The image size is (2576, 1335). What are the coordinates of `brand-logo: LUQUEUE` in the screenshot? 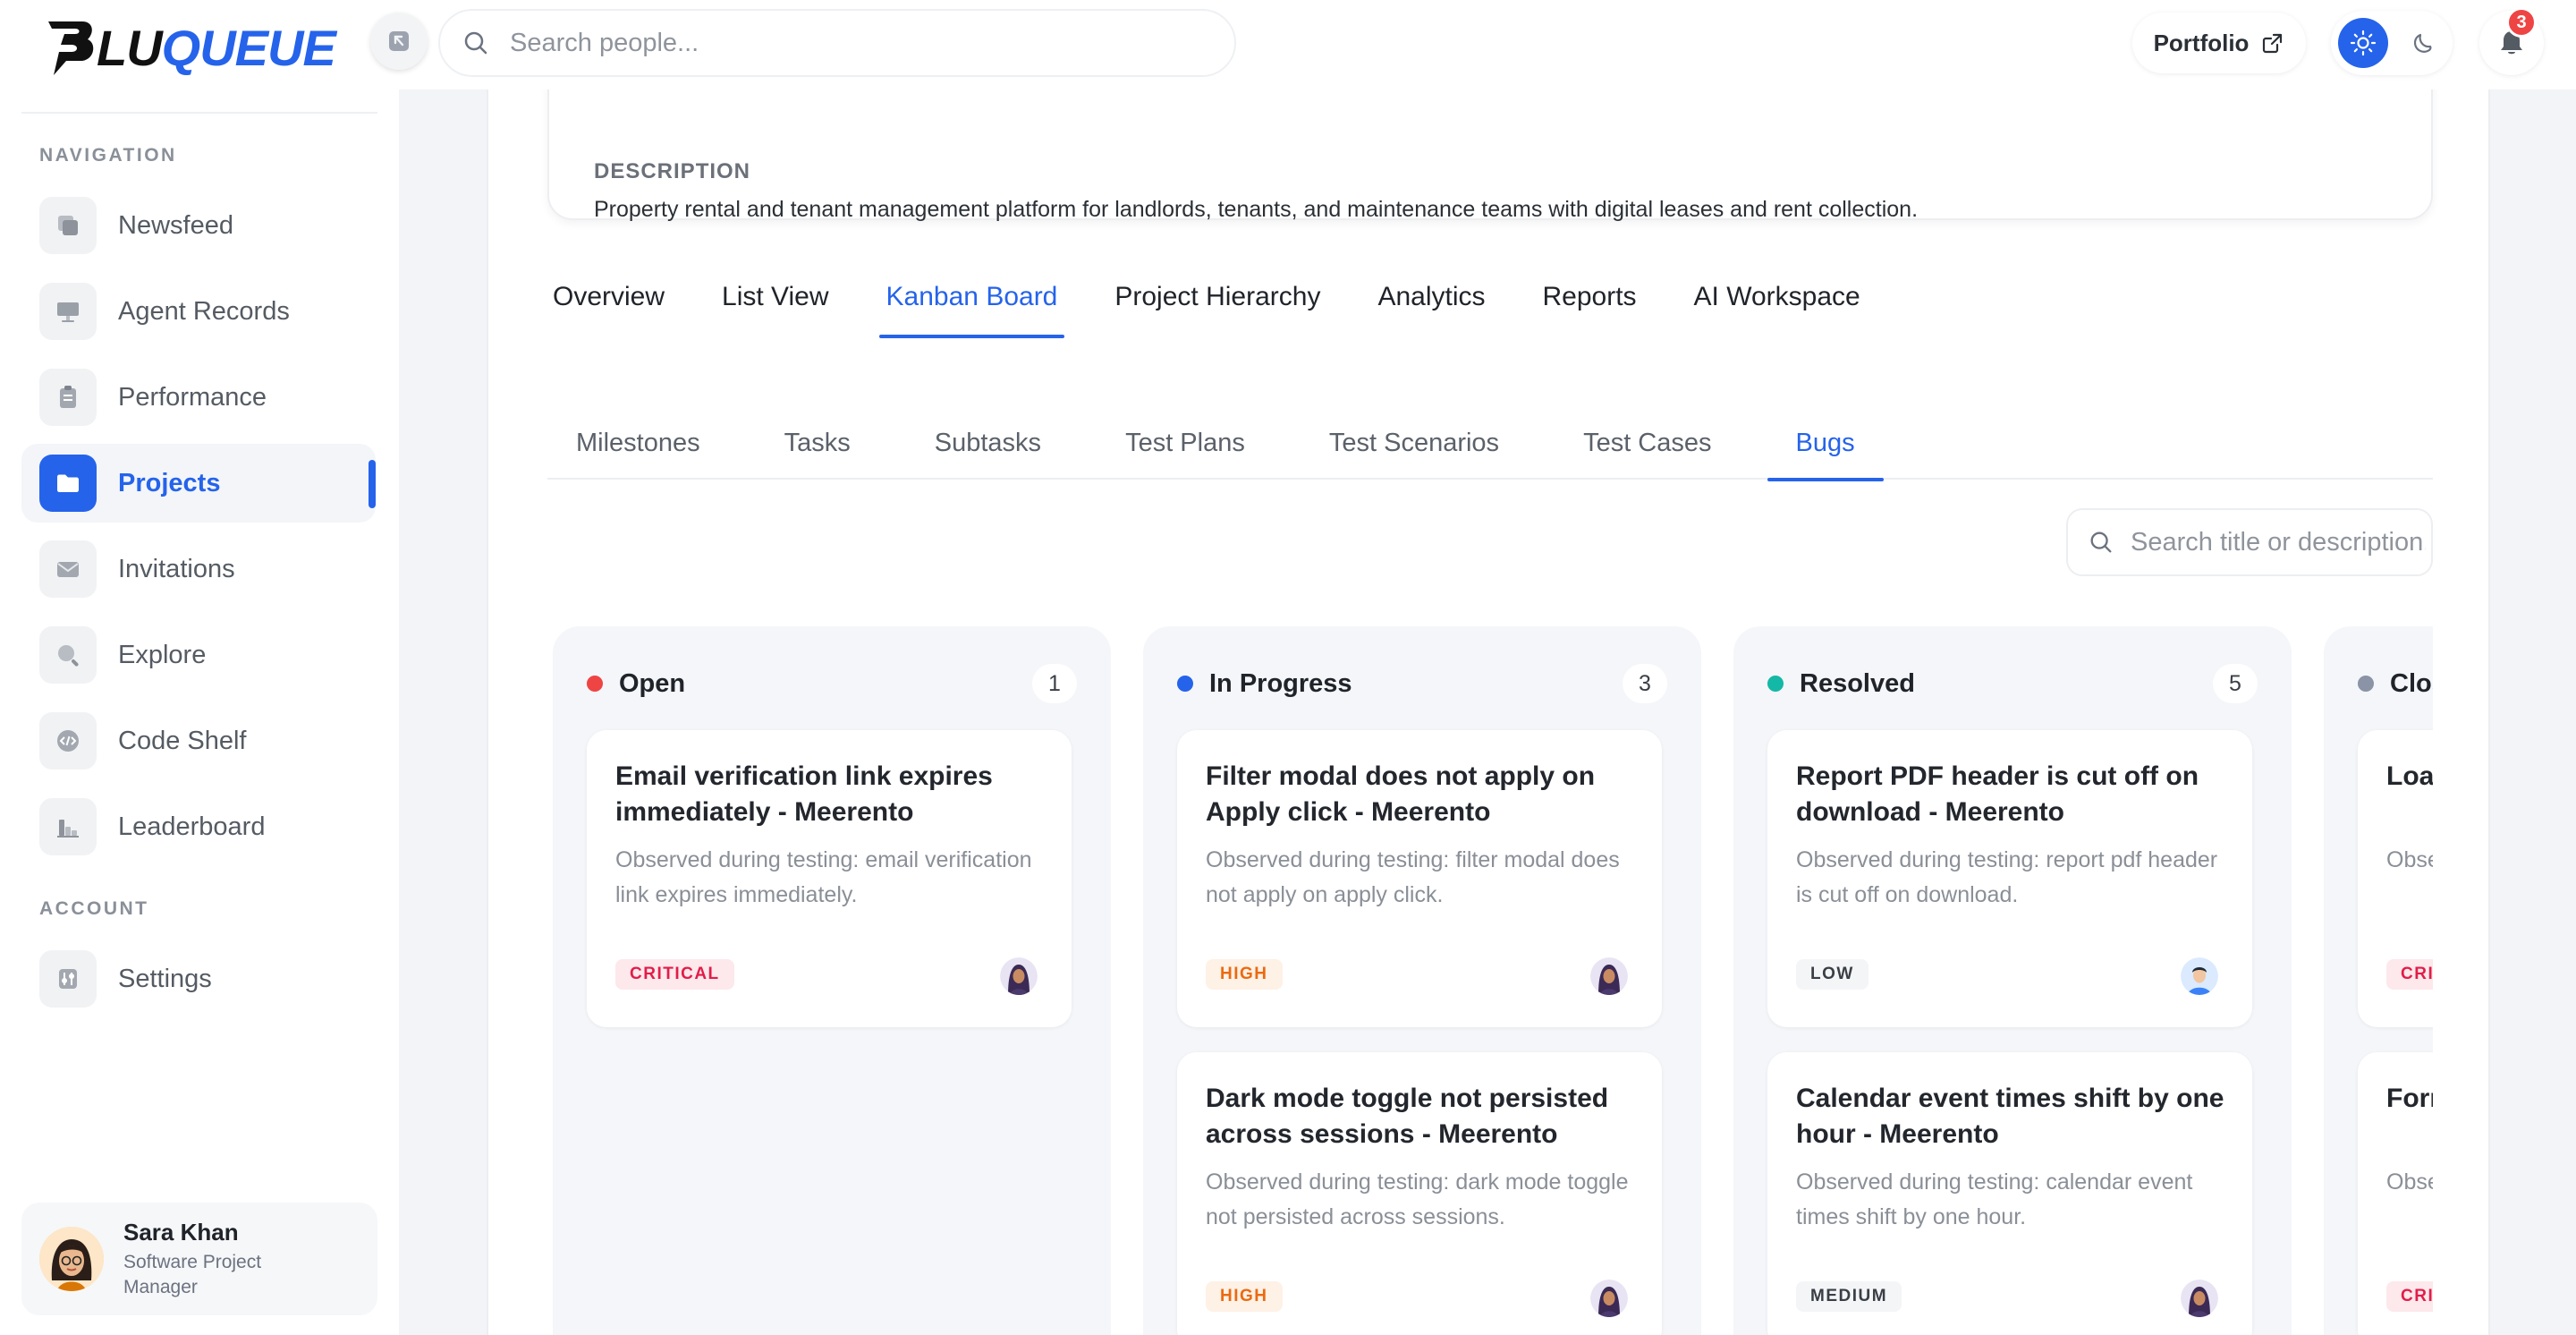 It's located at (191, 48).